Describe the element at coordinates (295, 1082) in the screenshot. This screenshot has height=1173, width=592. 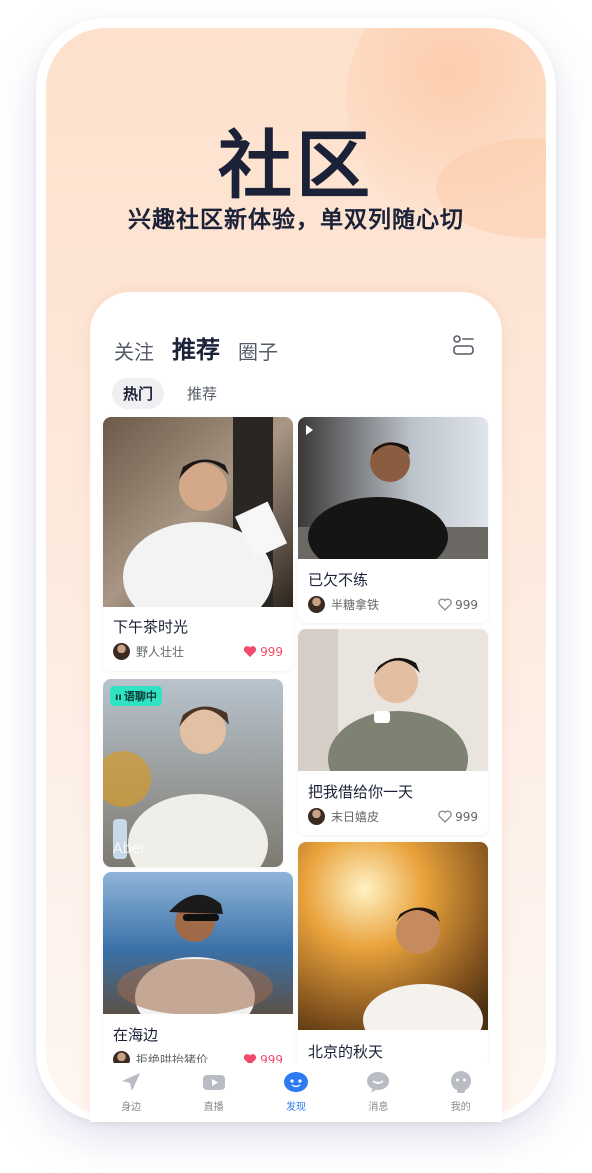
I see `discover-face-icon` at that location.